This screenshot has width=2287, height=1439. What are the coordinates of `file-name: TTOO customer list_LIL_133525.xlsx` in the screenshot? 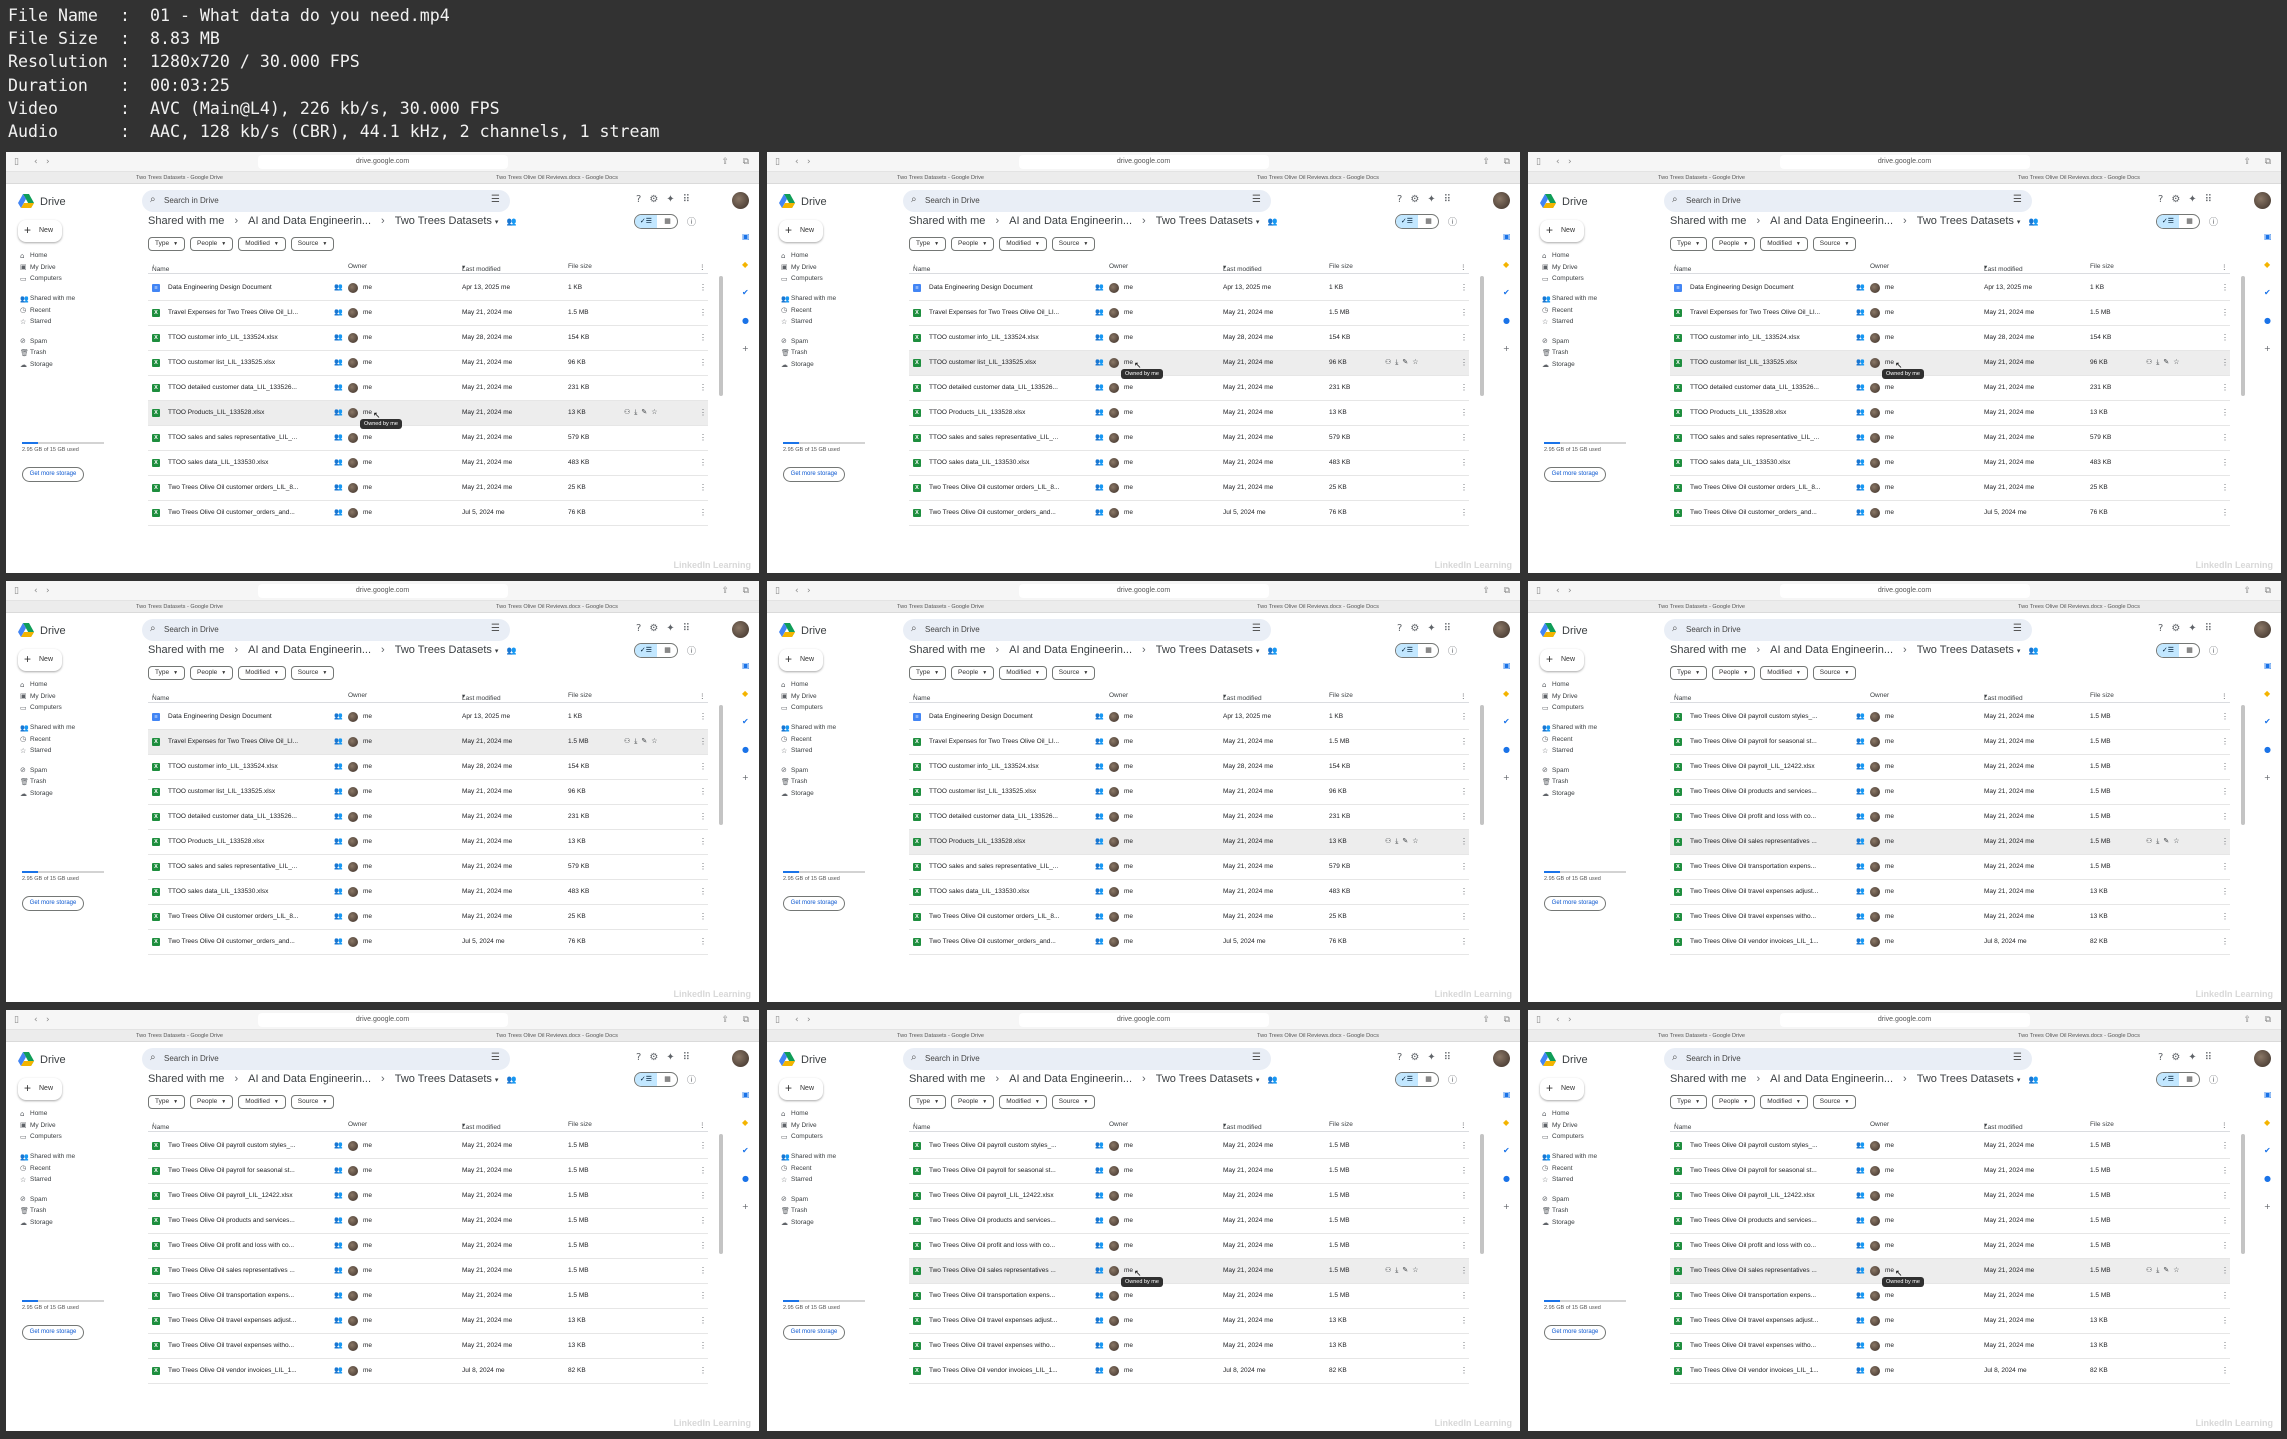 It's located at (245, 791).